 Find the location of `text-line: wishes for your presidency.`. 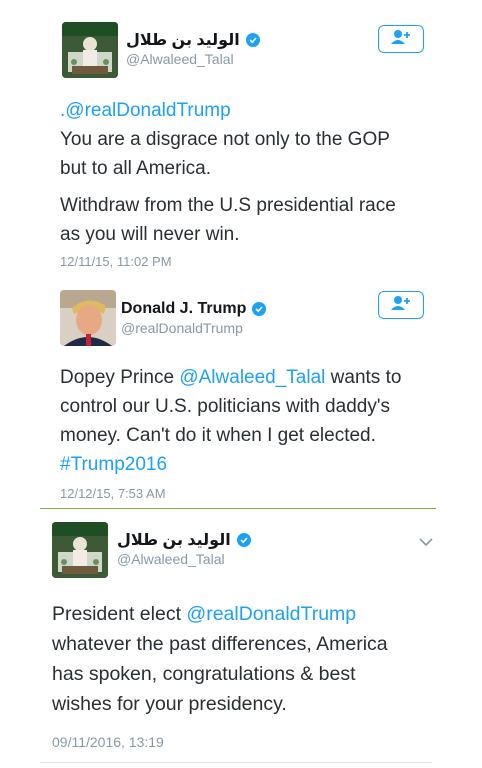

text-line: wishes for your presidency. is located at coordinates (169, 704).